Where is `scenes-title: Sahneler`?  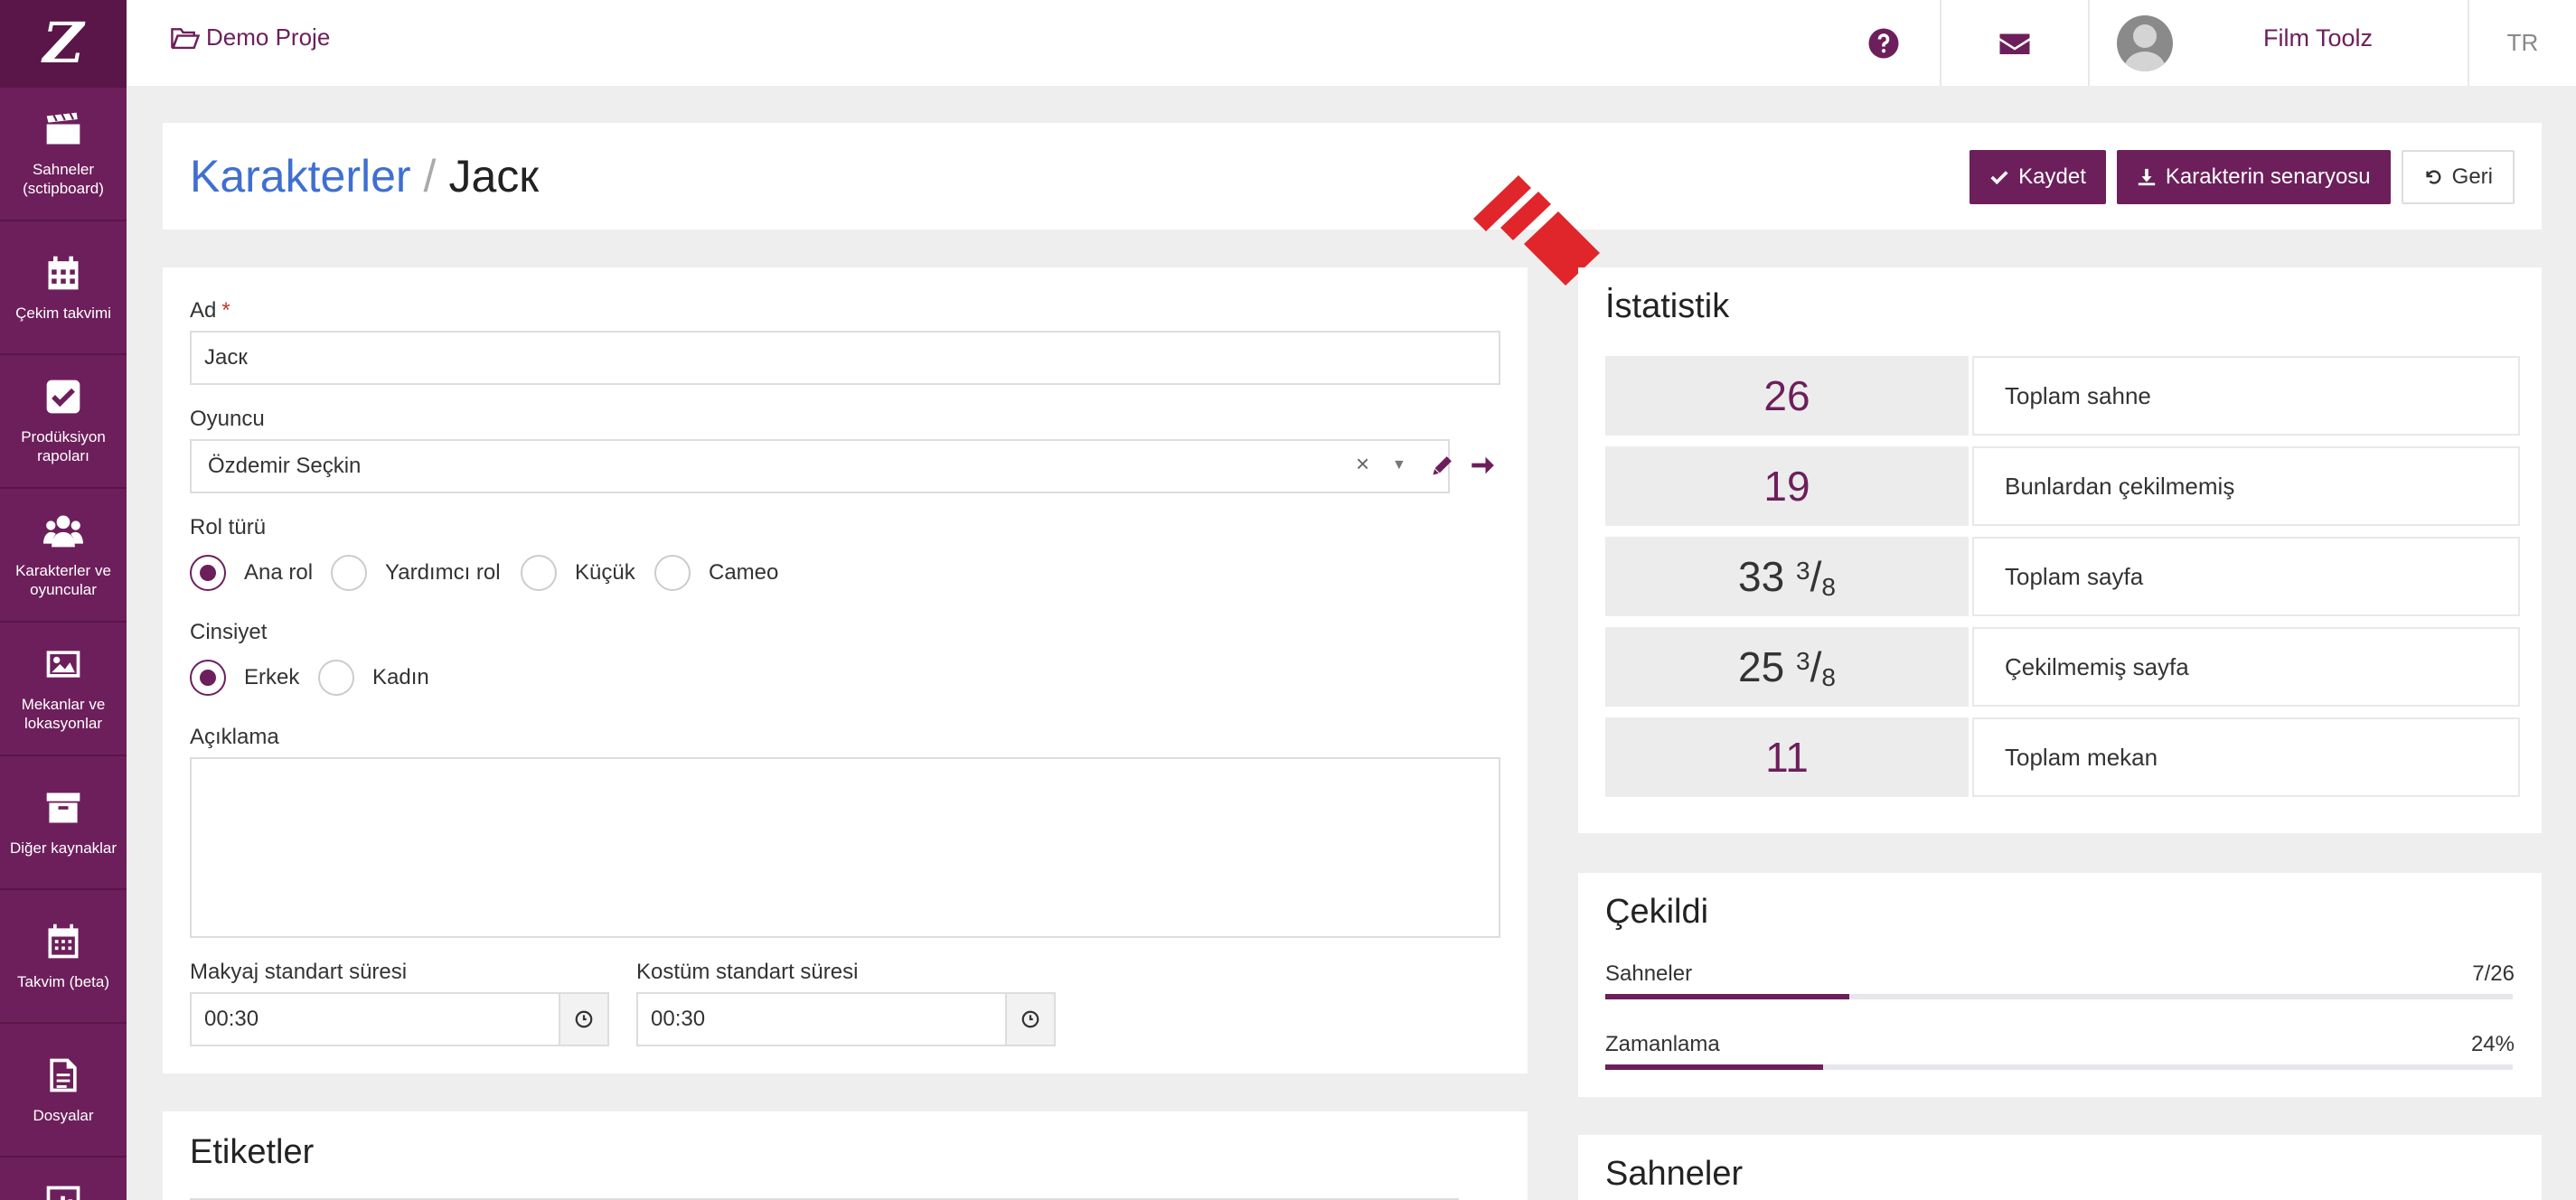
scenes-title: Sahneler is located at coordinates (1674, 1174).